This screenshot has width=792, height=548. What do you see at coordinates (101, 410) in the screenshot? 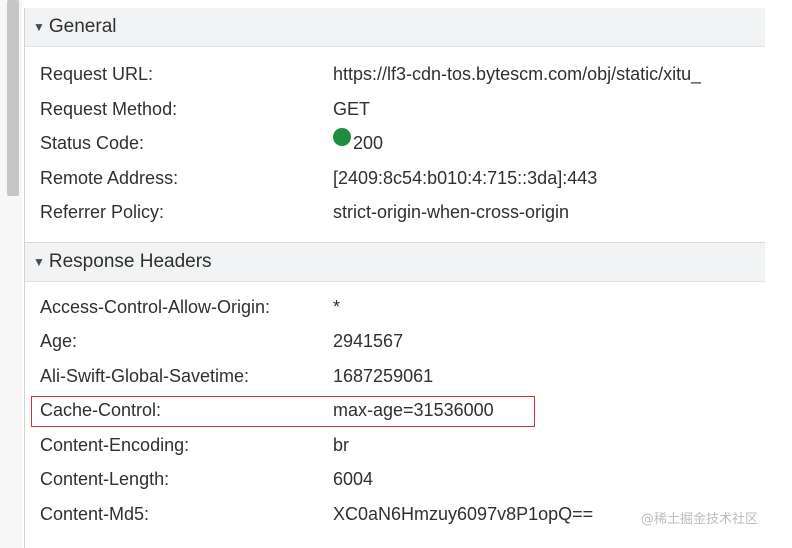
I see `header-key: Cache-Control:` at bounding box center [101, 410].